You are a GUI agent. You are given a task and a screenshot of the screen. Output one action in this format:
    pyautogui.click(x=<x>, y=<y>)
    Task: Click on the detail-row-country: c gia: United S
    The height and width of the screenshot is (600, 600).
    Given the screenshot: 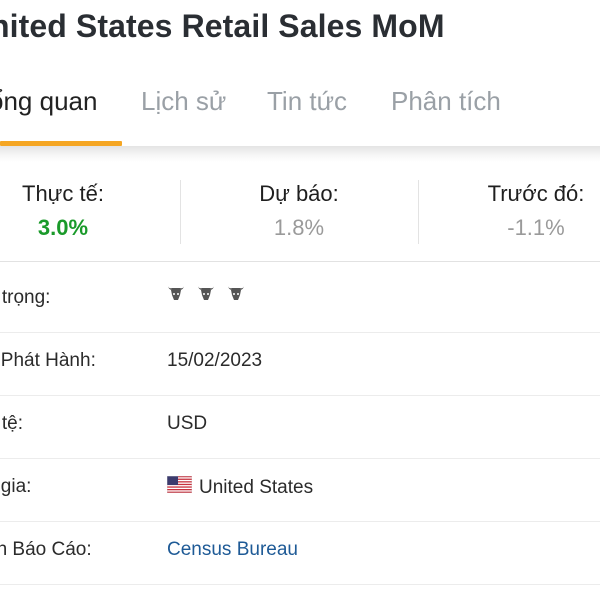 What is the action you would take?
    pyautogui.click(x=300, y=490)
    